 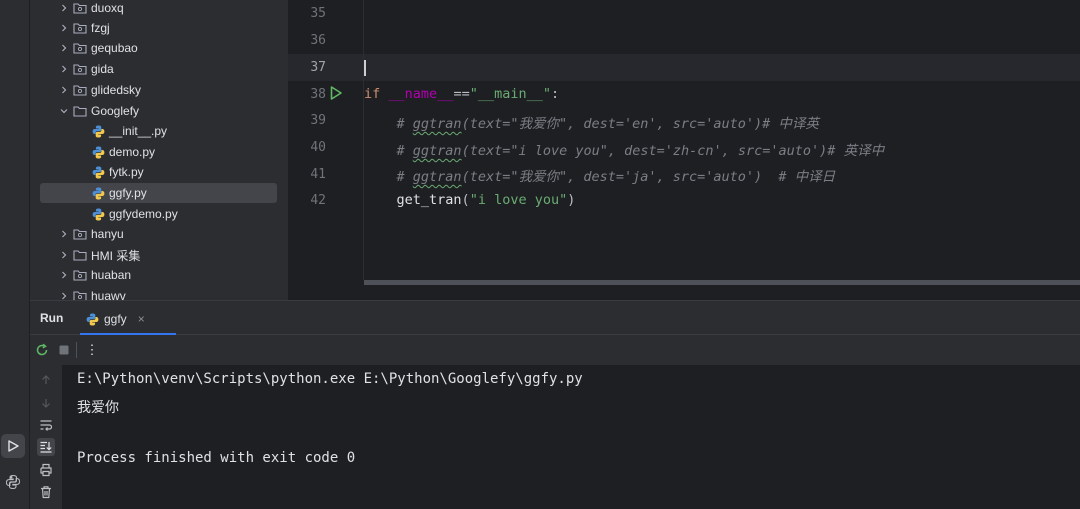 I want to click on paren-open: (, so click(x=465, y=200).